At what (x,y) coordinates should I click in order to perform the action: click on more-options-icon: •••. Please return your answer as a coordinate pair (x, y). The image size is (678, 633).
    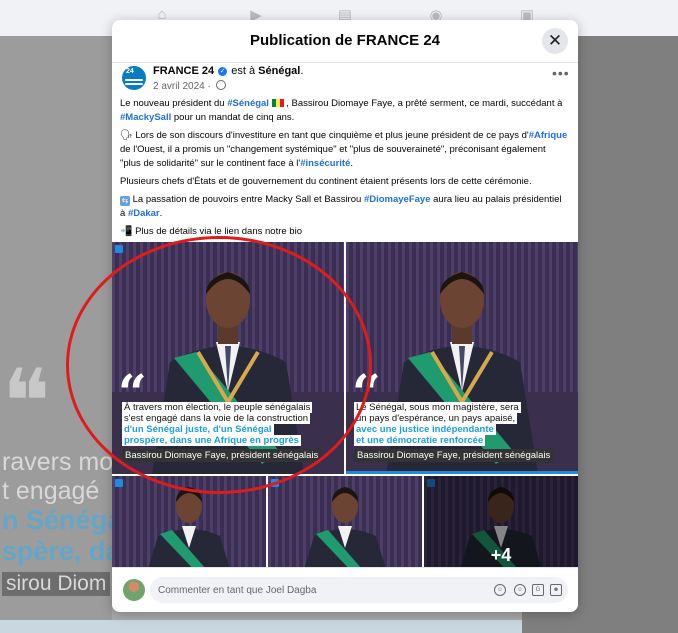
    Looking at the image, I should click on (561, 73).